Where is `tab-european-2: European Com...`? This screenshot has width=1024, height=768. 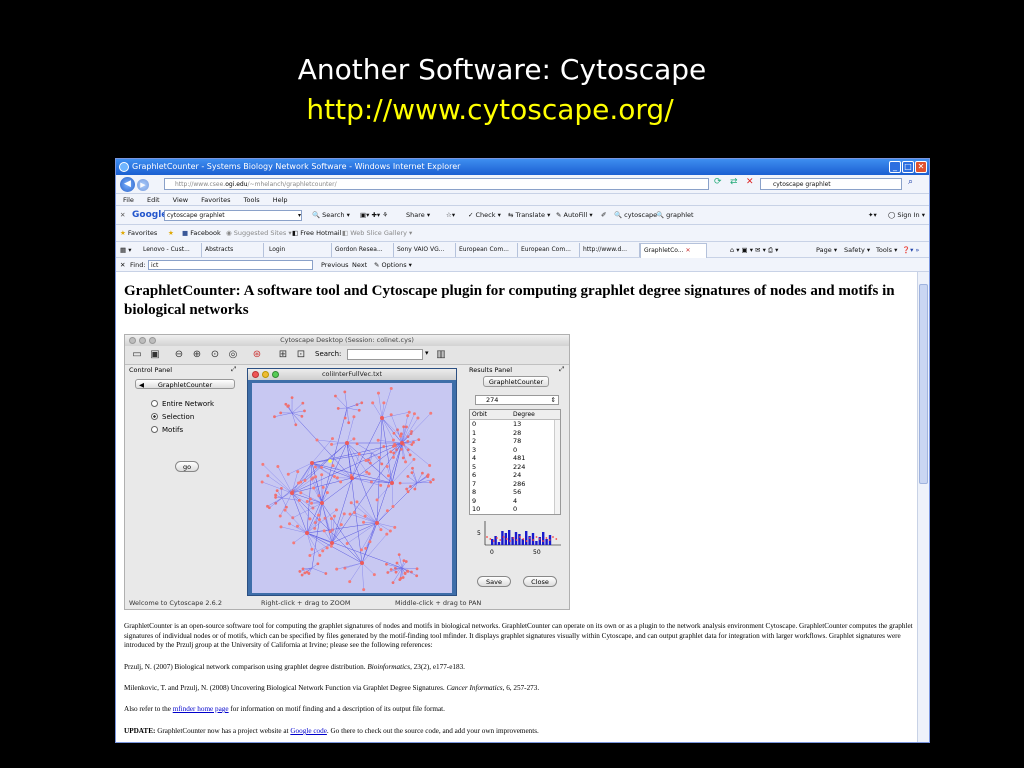 tab-european-2: European Com... is located at coordinates (549, 250).